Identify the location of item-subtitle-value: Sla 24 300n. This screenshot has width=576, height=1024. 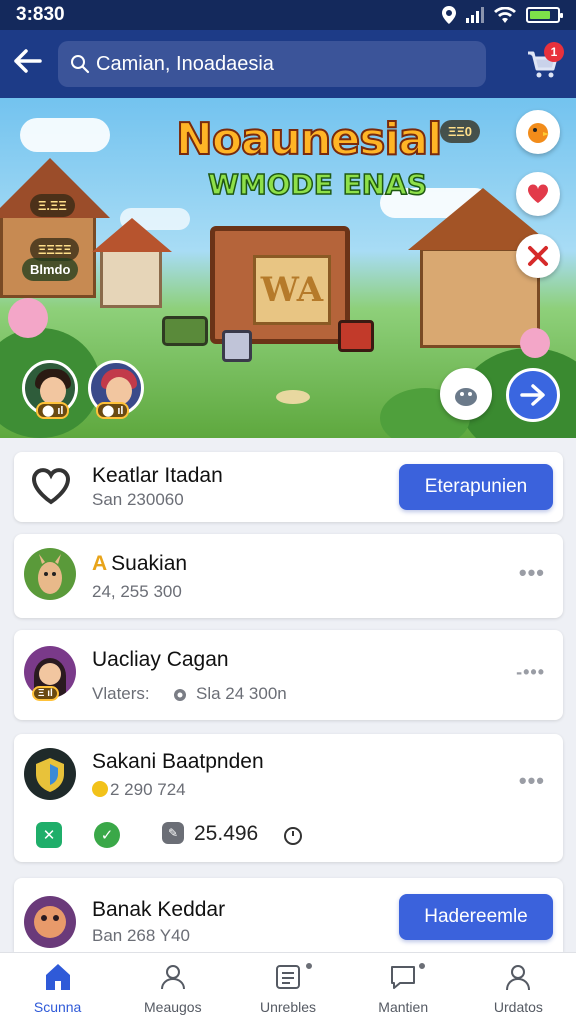
(241, 693).